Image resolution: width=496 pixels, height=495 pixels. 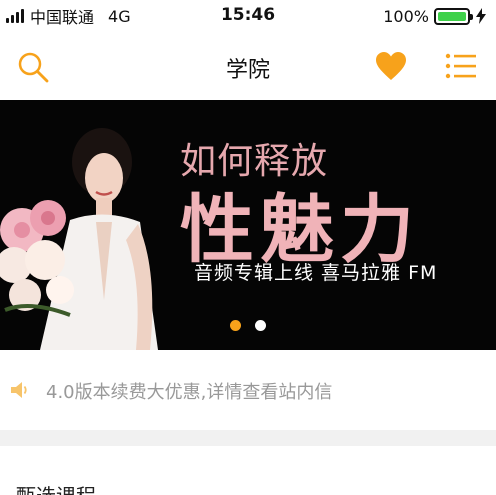 What do you see at coordinates (481, 16) in the screenshot?
I see `charging-bolt-icon` at bounding box center [481, 16].